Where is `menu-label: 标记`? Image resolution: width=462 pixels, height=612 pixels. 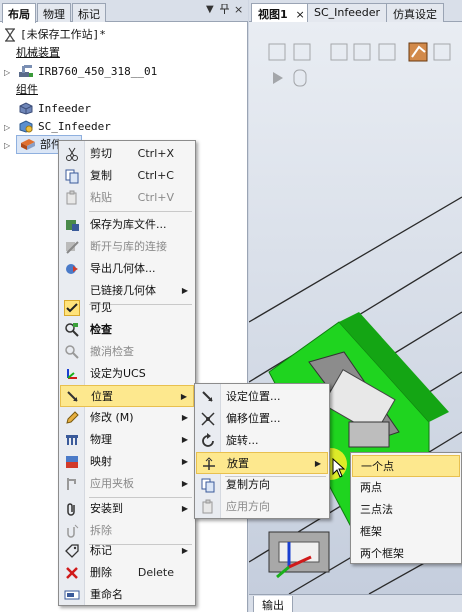
menu-label: 标记 is located at coordinates (101, 550).